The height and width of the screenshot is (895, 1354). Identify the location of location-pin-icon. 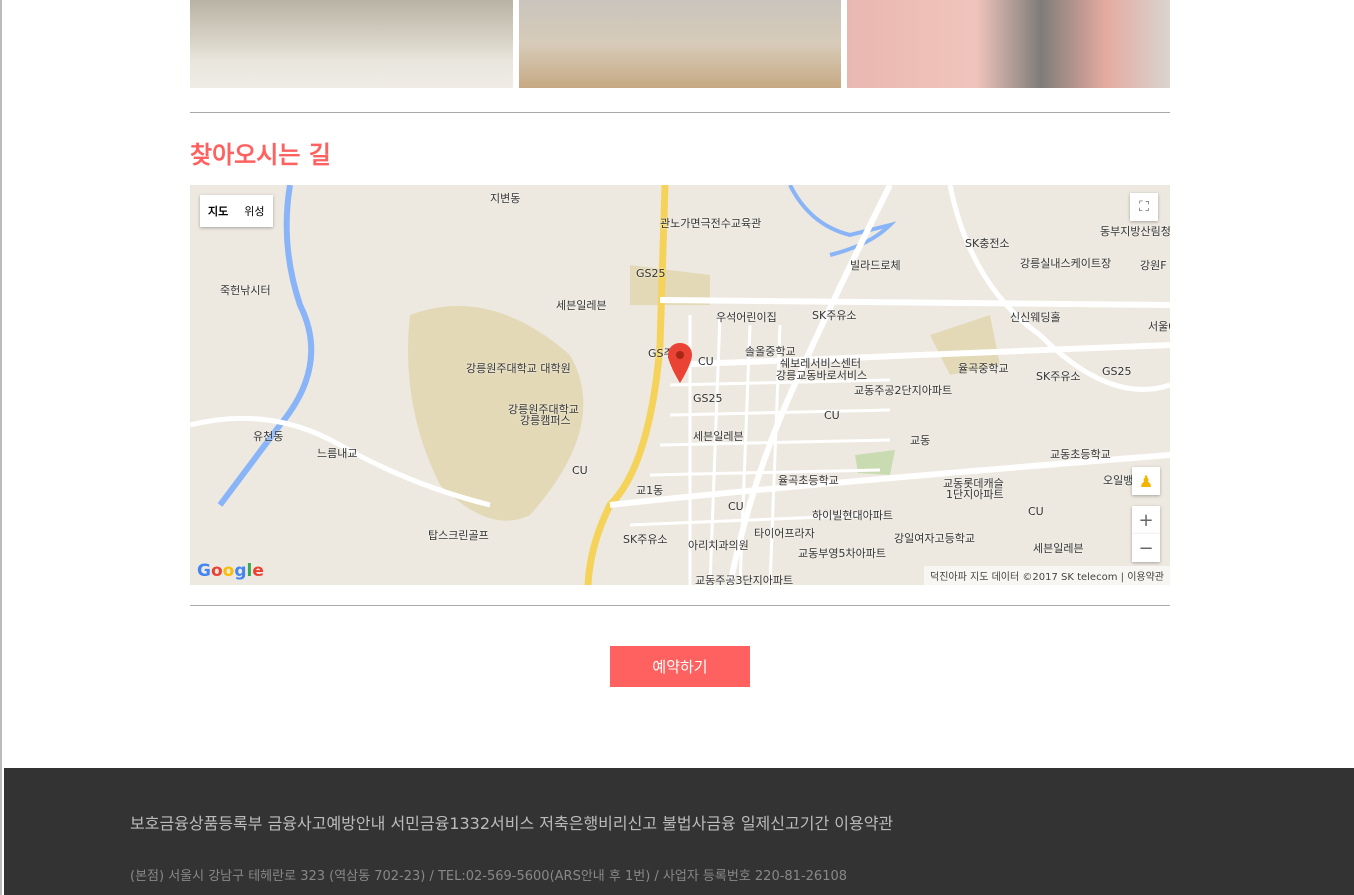
(680, 363).